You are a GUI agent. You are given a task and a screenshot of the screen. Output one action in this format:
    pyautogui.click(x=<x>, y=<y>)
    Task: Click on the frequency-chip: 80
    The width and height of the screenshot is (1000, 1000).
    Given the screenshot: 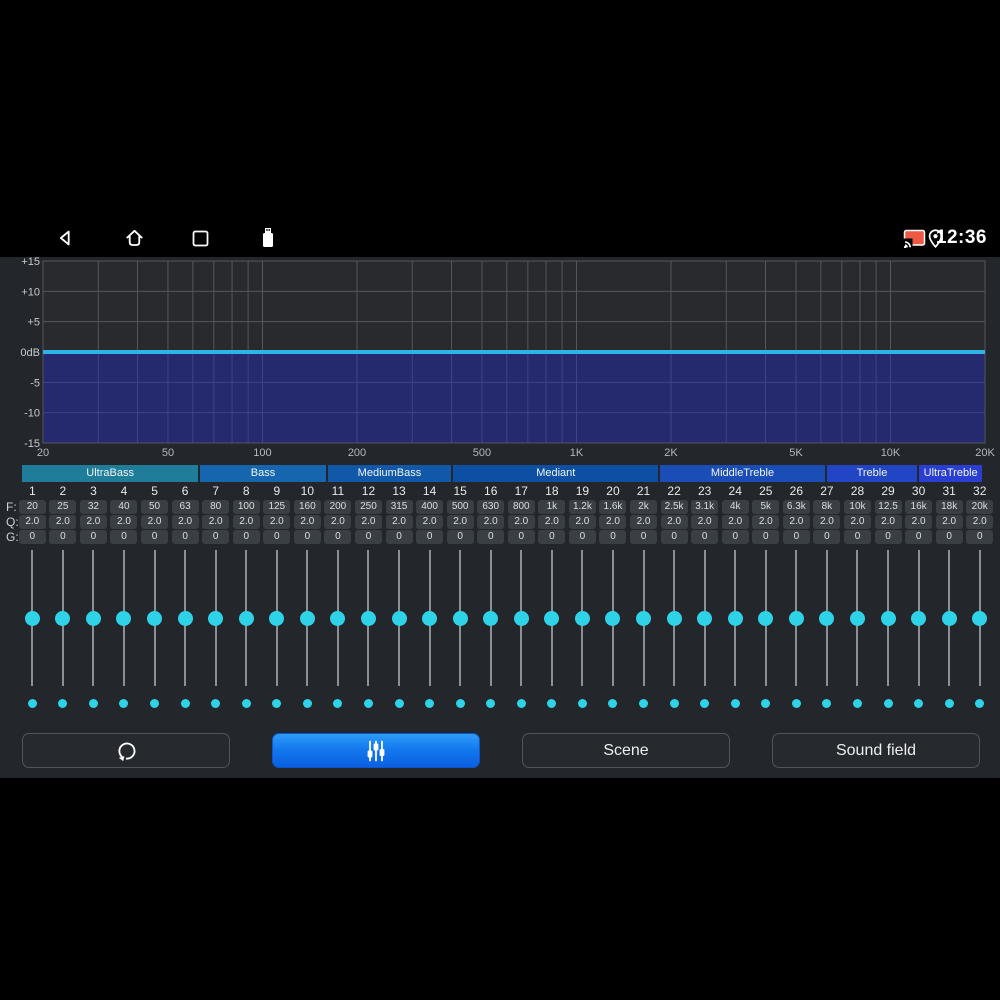 What is the action you would take?
    pyautogui.click(x=216, y=507)
    